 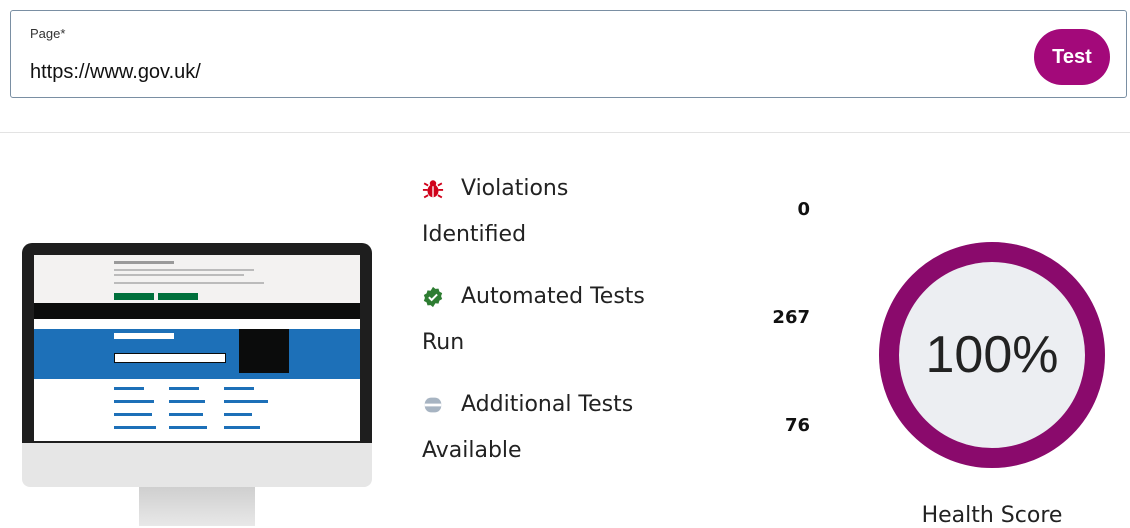 What do you see at coordinates (197, 311) in the screenshot?
I see `thumb-header` at bounding box center [197, 311].